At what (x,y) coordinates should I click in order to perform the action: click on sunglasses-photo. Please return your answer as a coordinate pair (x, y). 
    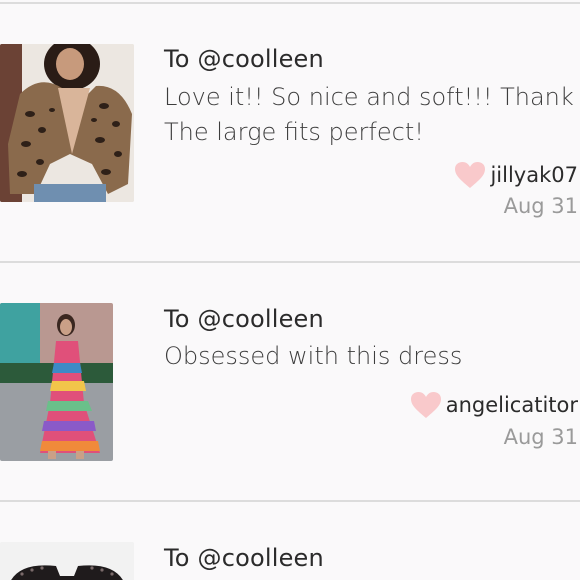
    Looking at the image, I should click on (67, 561).